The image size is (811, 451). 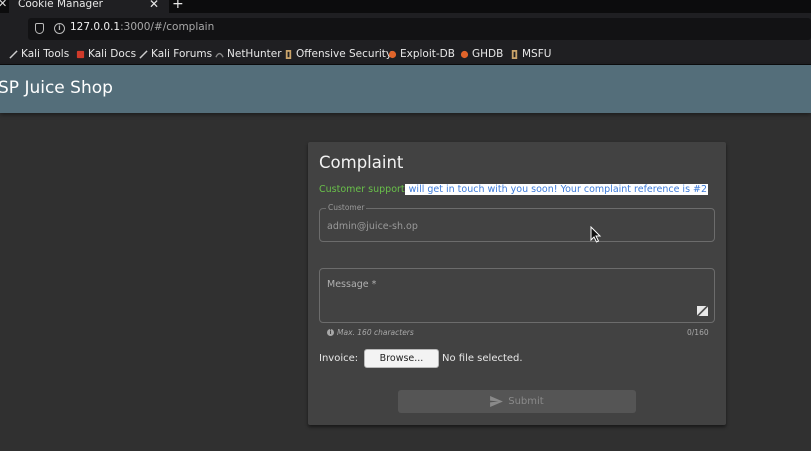 What do you see at coordinates (537, 54) in the screenshot?
I see `bookmark-label: MSFU` at bounding box center [537, 54].